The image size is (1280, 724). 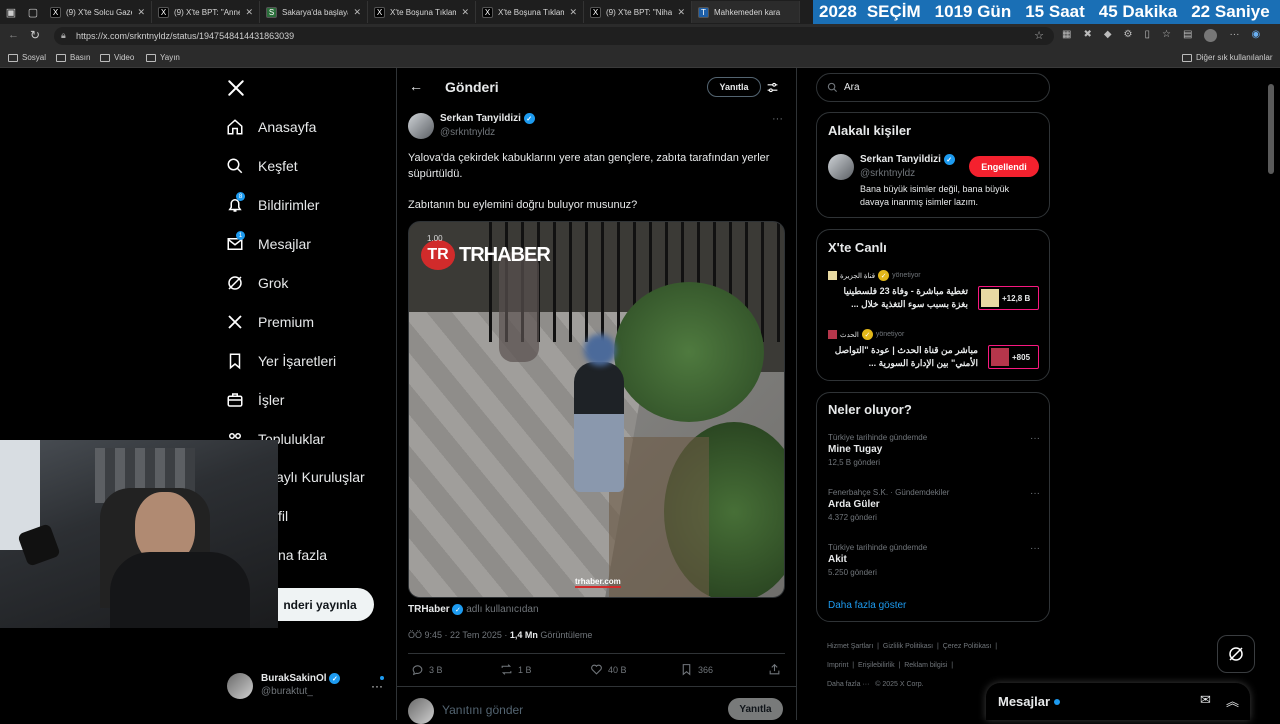 I want to click on browser-tab: X (9) X'te BPT: "Niha ✕, so click(x=638, y=12).